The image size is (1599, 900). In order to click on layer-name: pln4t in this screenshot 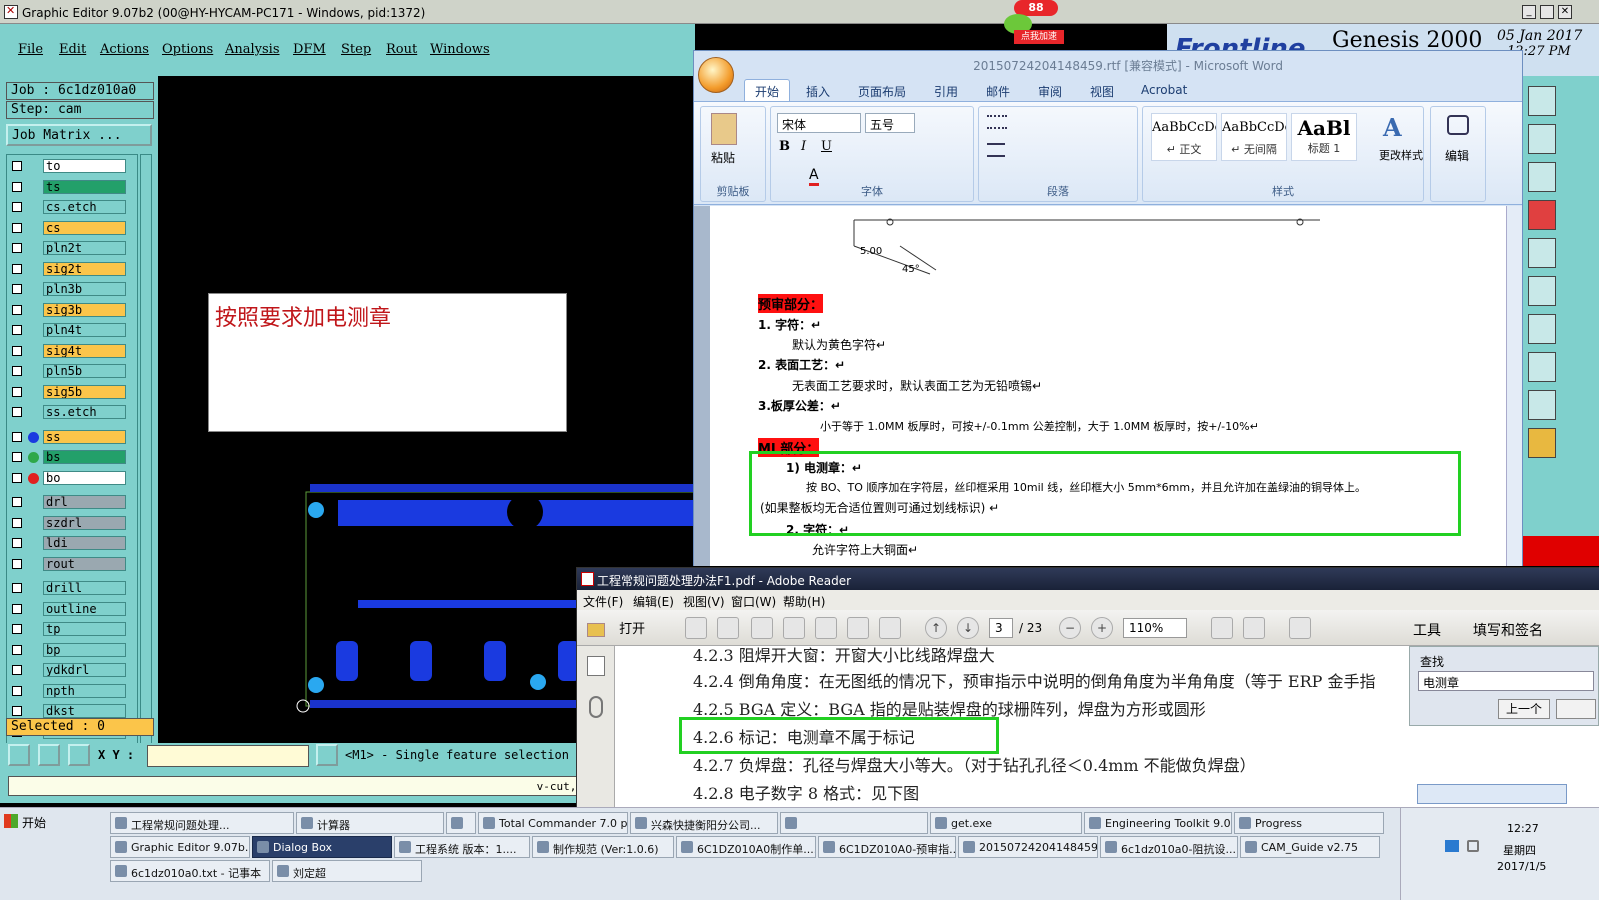, I will do `click(84, 330)`.